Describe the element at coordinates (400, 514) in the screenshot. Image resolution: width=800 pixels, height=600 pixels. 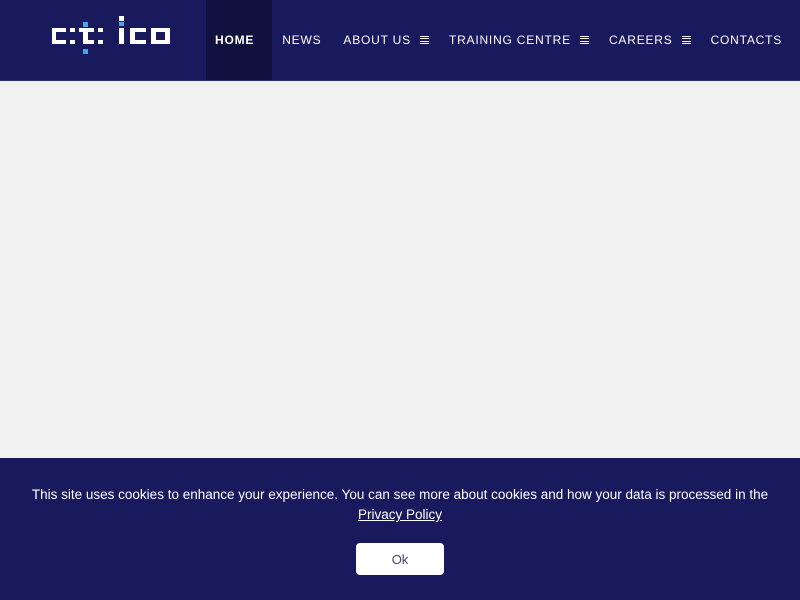
I see `privacy-policy-link: Privacy Policy` at that location.